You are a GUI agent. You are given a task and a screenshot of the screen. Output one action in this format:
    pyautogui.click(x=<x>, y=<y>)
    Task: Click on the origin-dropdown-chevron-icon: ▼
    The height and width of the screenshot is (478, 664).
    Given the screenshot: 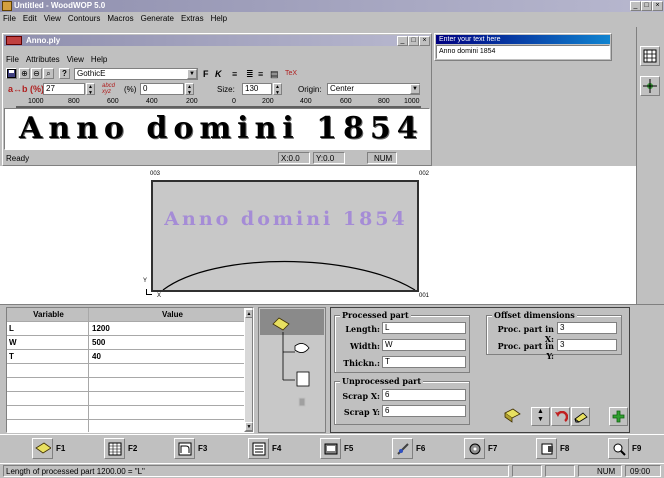 What is the action you would take?
    pyautogui.click(x=415, y=89)
    